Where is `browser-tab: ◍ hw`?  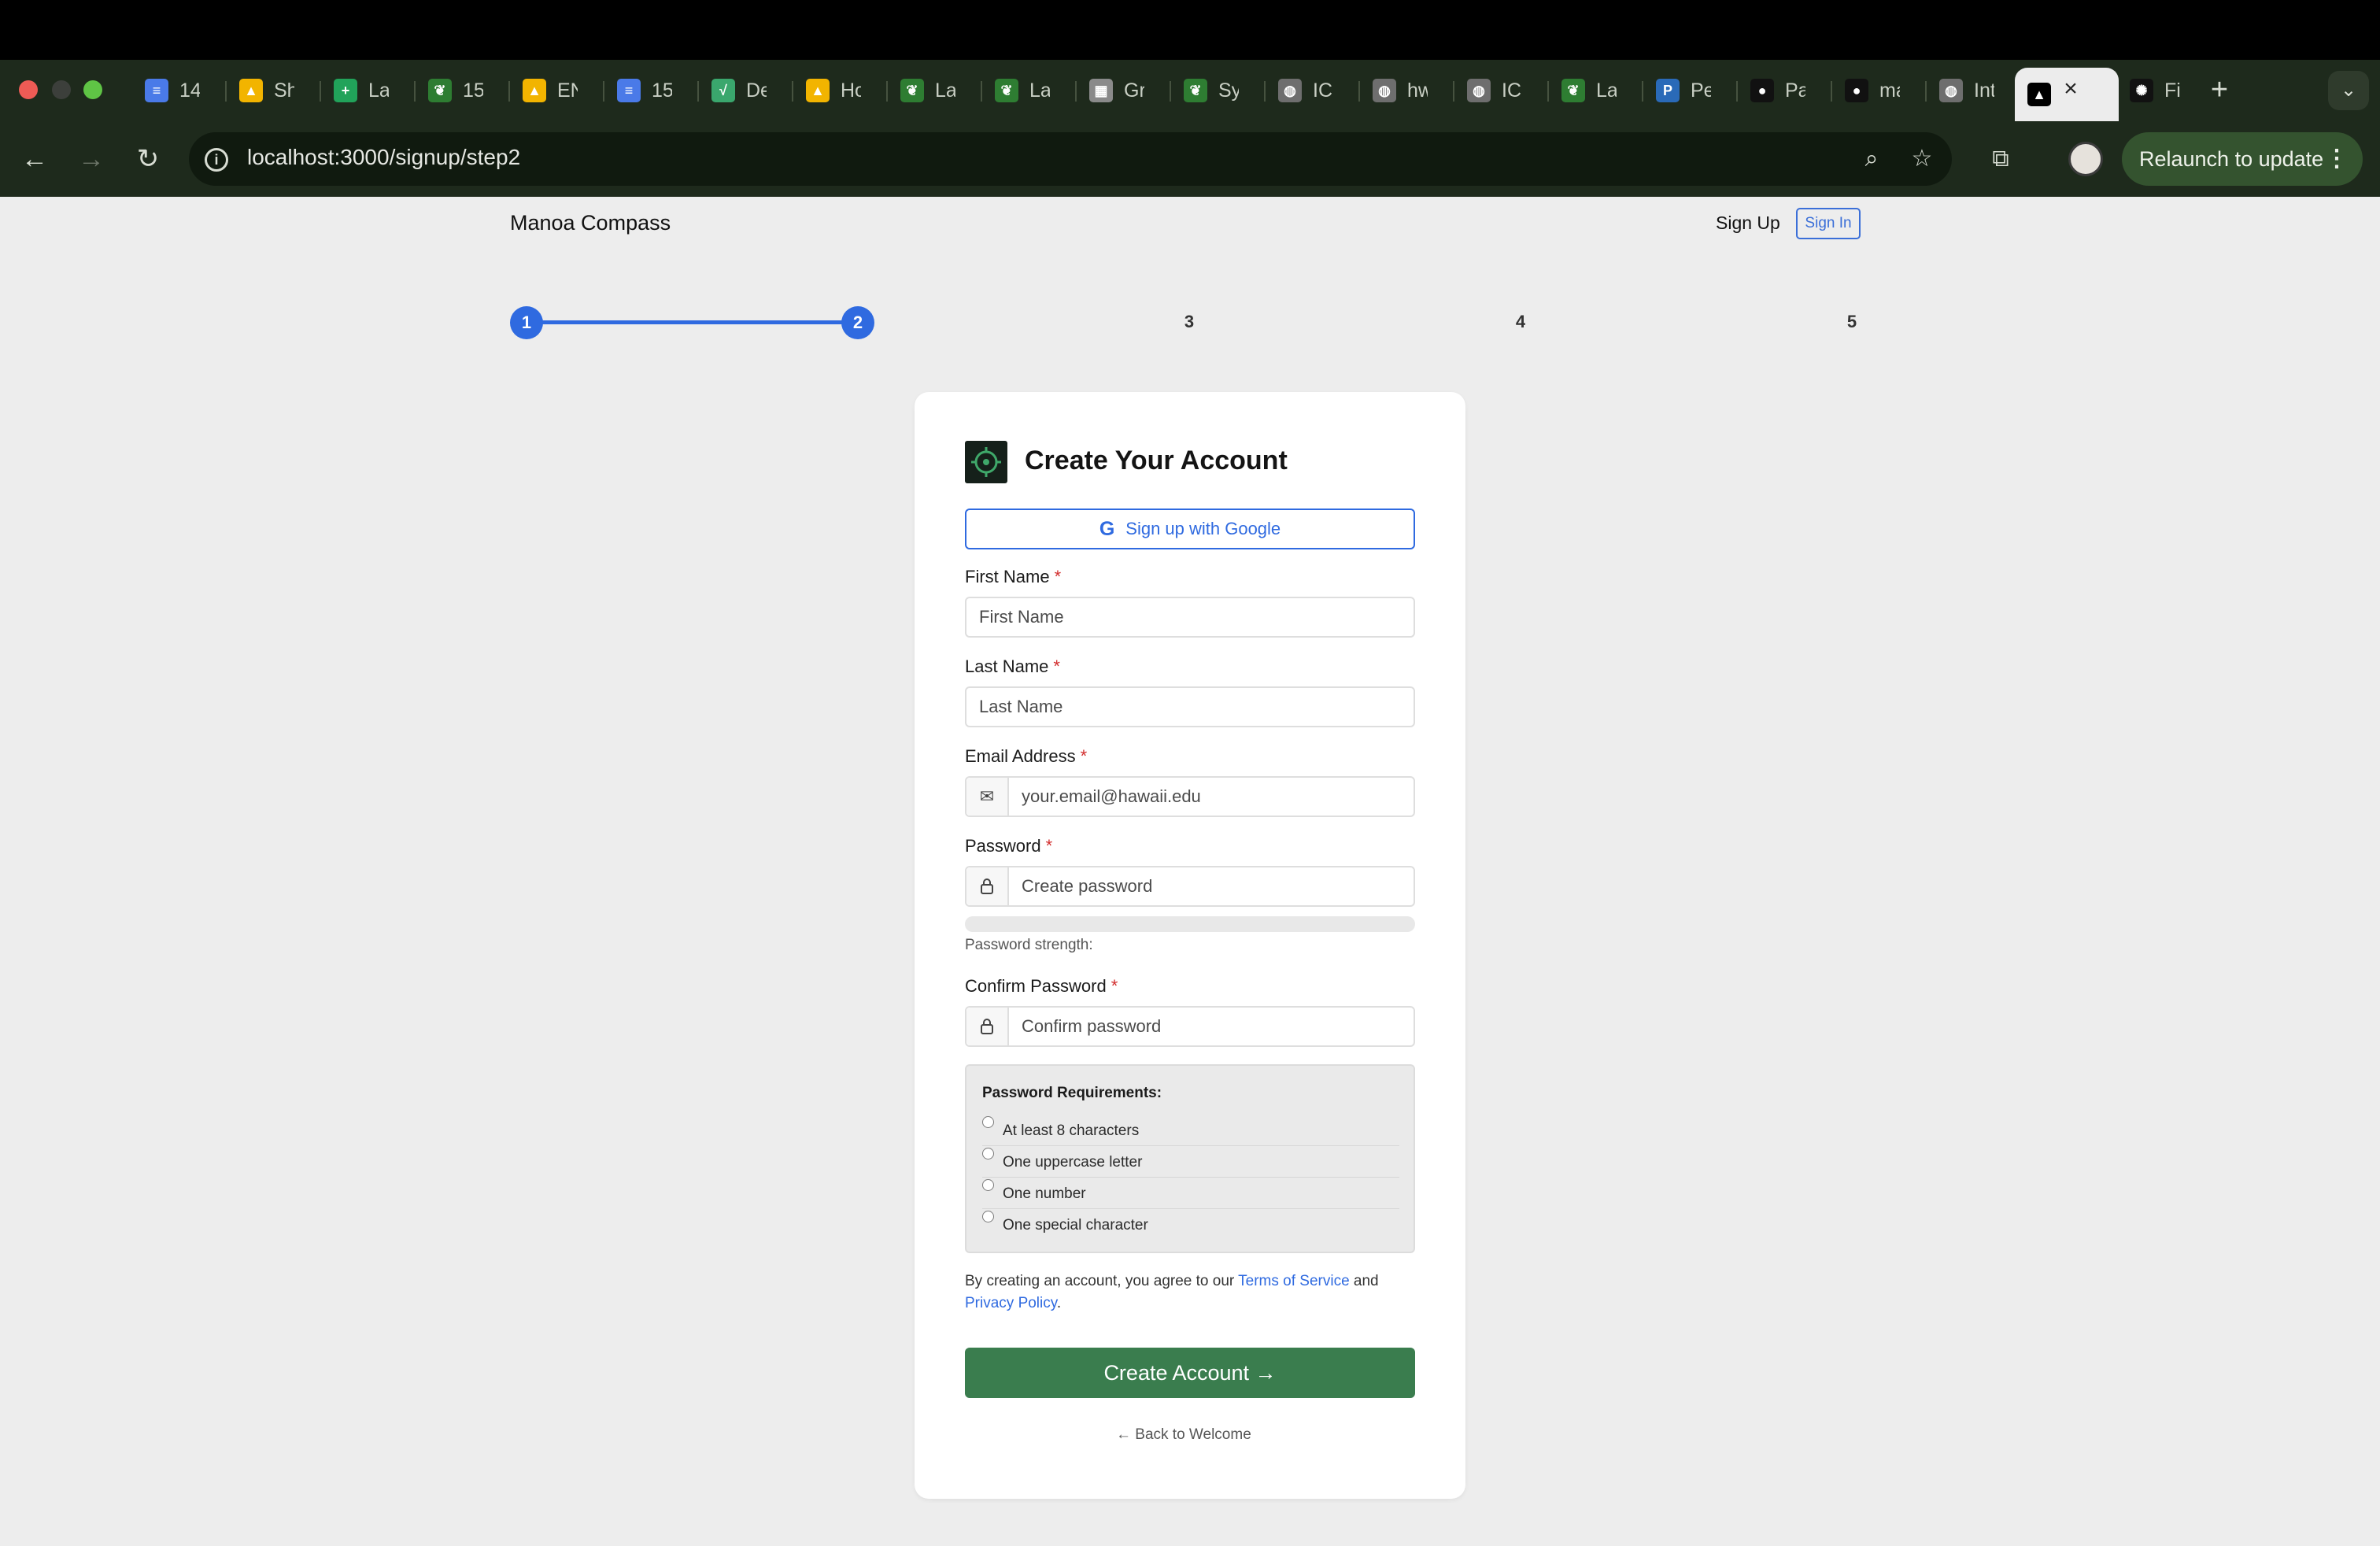 browser-tab: ◍ hw is located at coordinates (1405, 90).